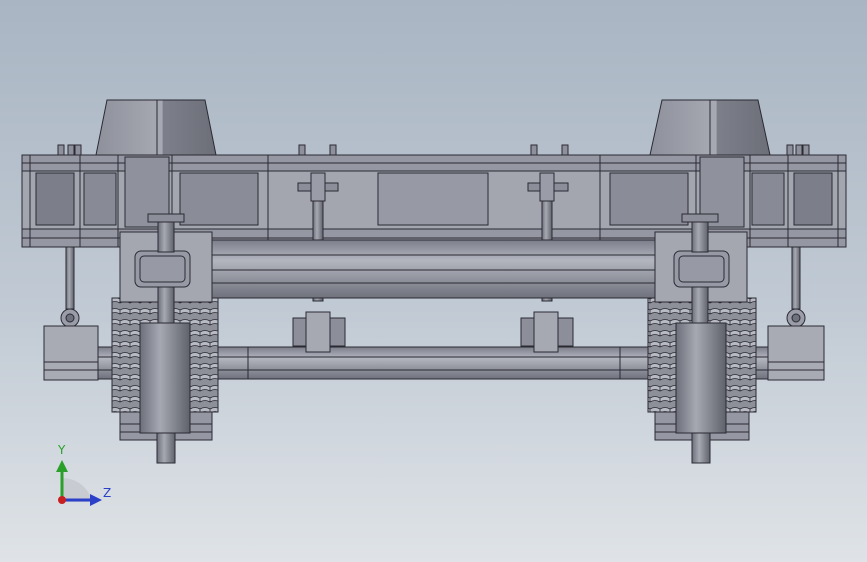 This screenshot has width=867, height=562. Describe the element at coordinates (796, 353) in the screenshot. I see `right-end-bracket` at that location.